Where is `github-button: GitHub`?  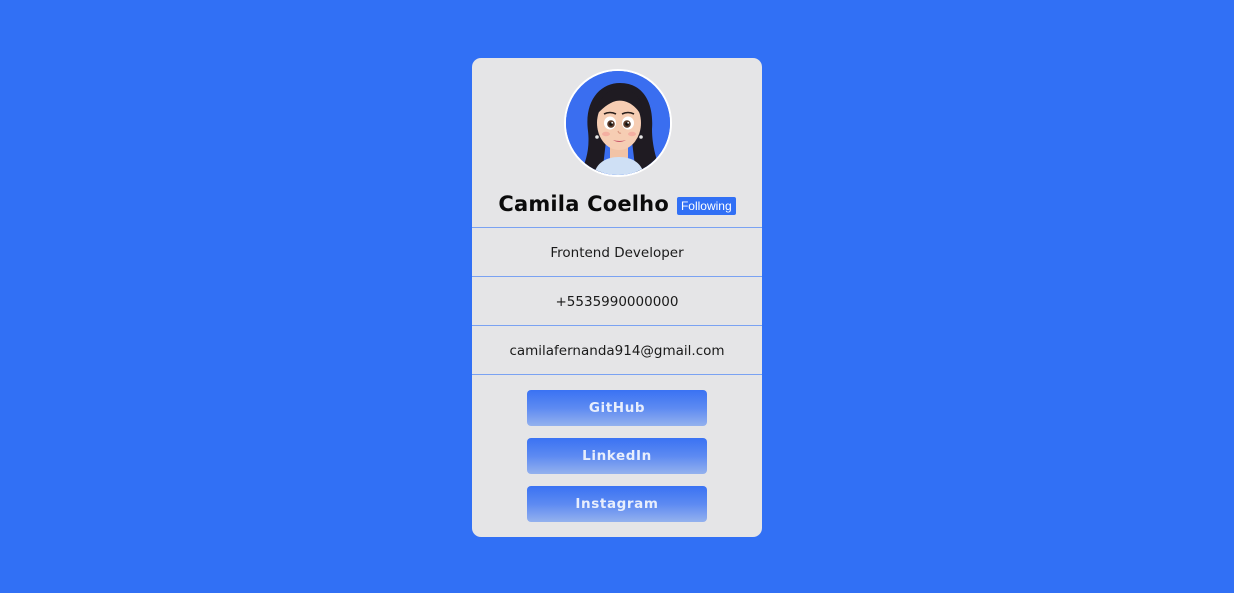
github-button: GitHub is located at coordinates (617, 408).